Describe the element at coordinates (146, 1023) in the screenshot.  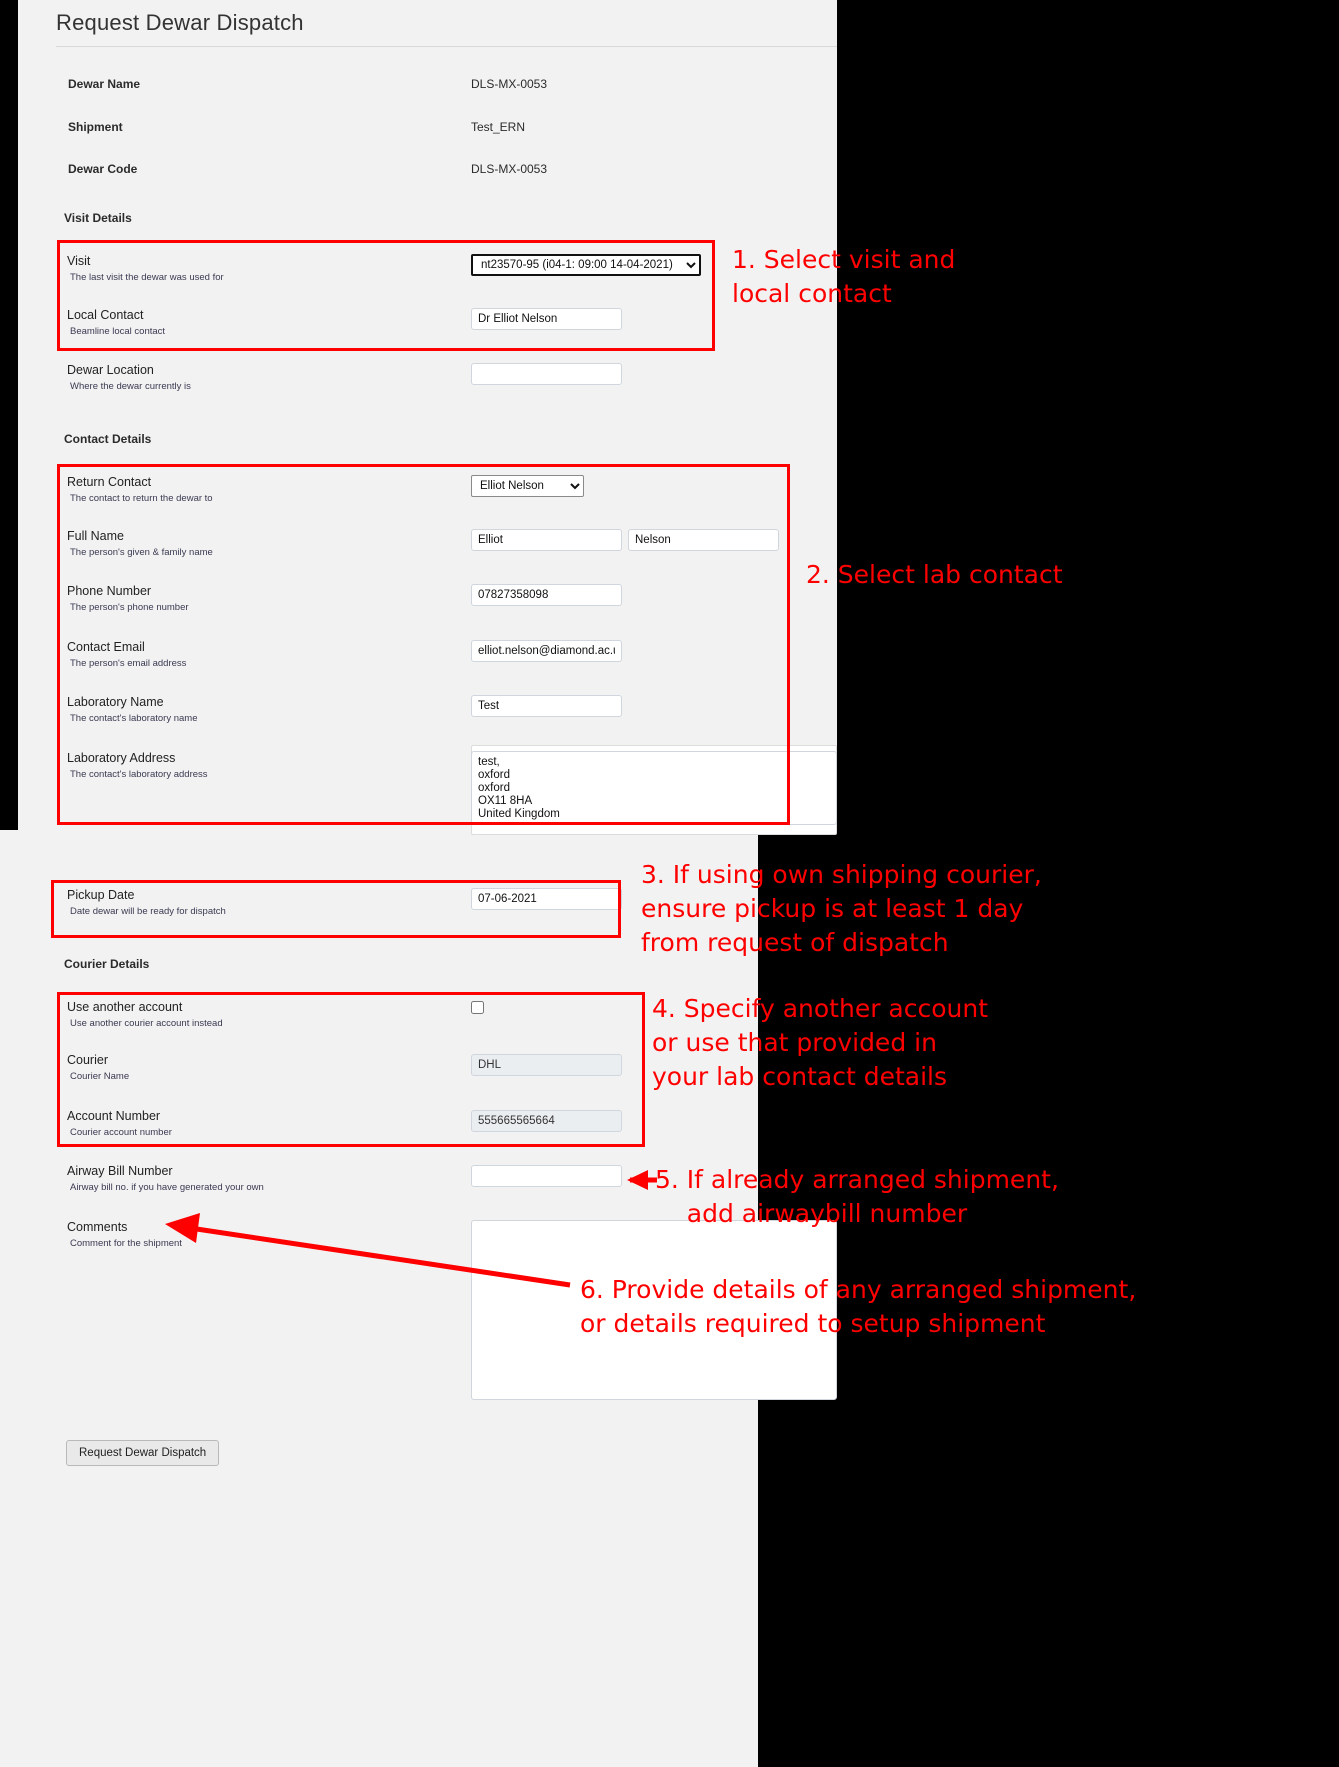
I see `field-hint: Use another courier account instead` at that location.